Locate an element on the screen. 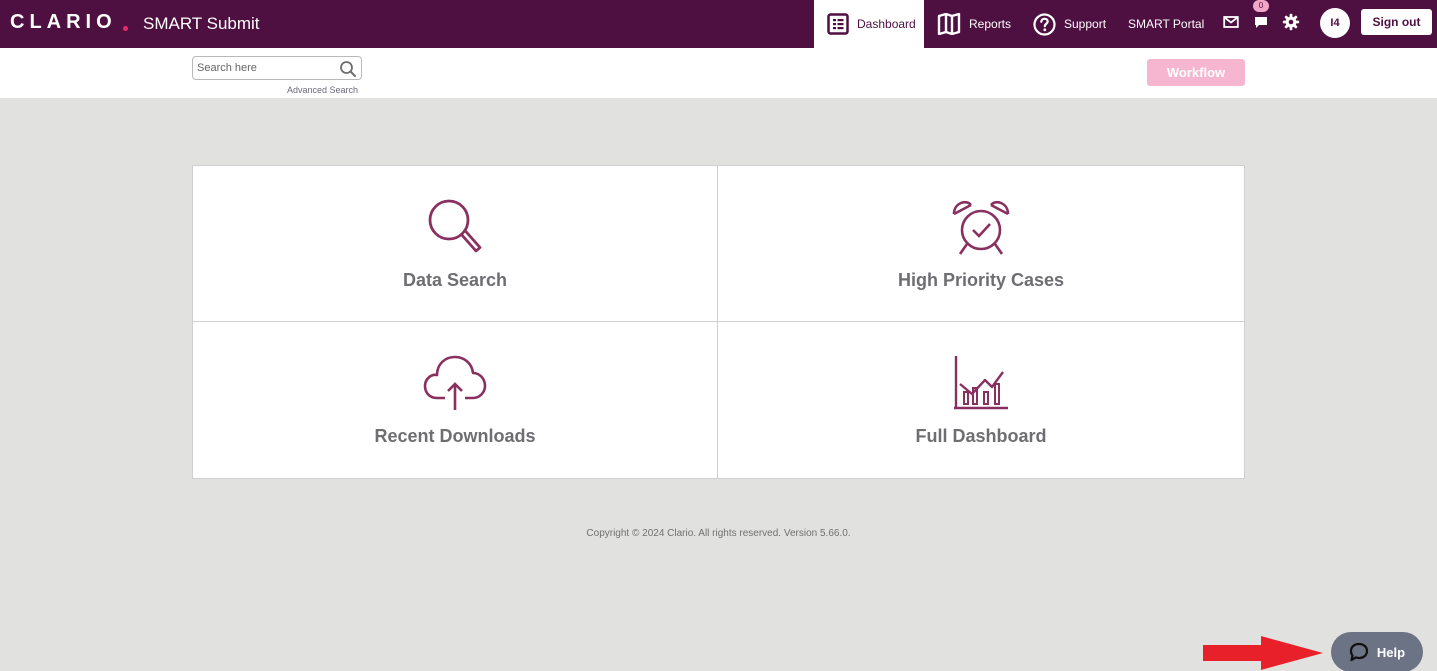  gear-icon is located at coordinates (1291, 22).